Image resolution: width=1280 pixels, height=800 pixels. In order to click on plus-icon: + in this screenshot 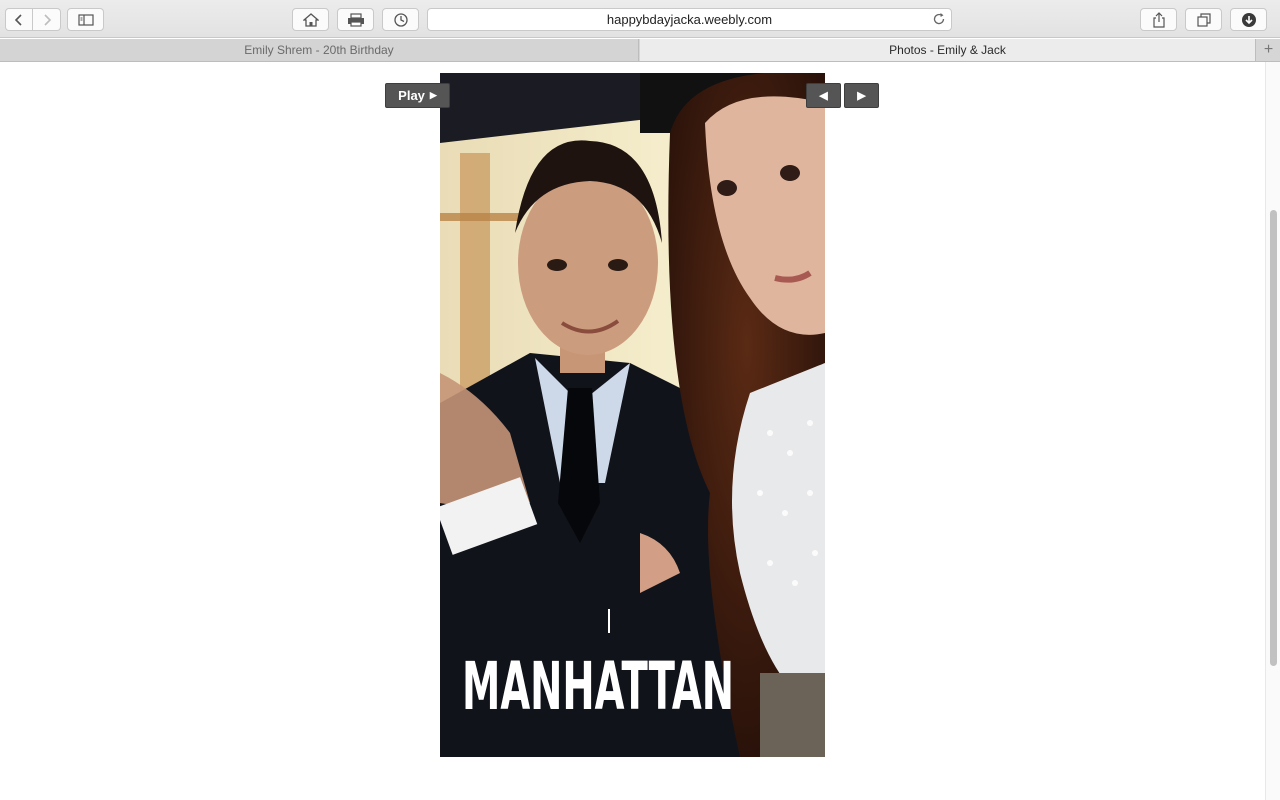, I will do `click(1268, 49)`.